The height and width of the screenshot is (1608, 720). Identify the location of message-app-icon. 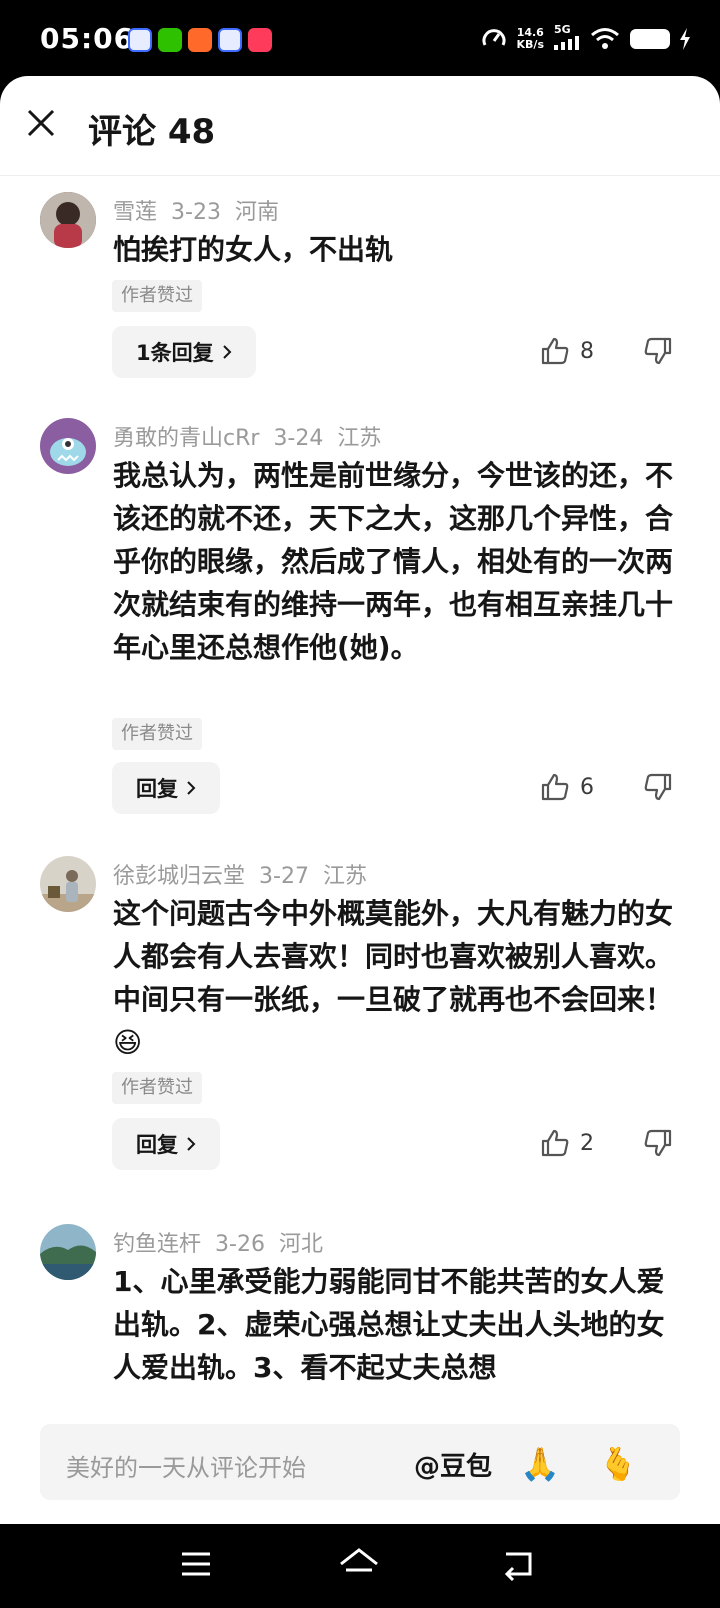
(260, 40).